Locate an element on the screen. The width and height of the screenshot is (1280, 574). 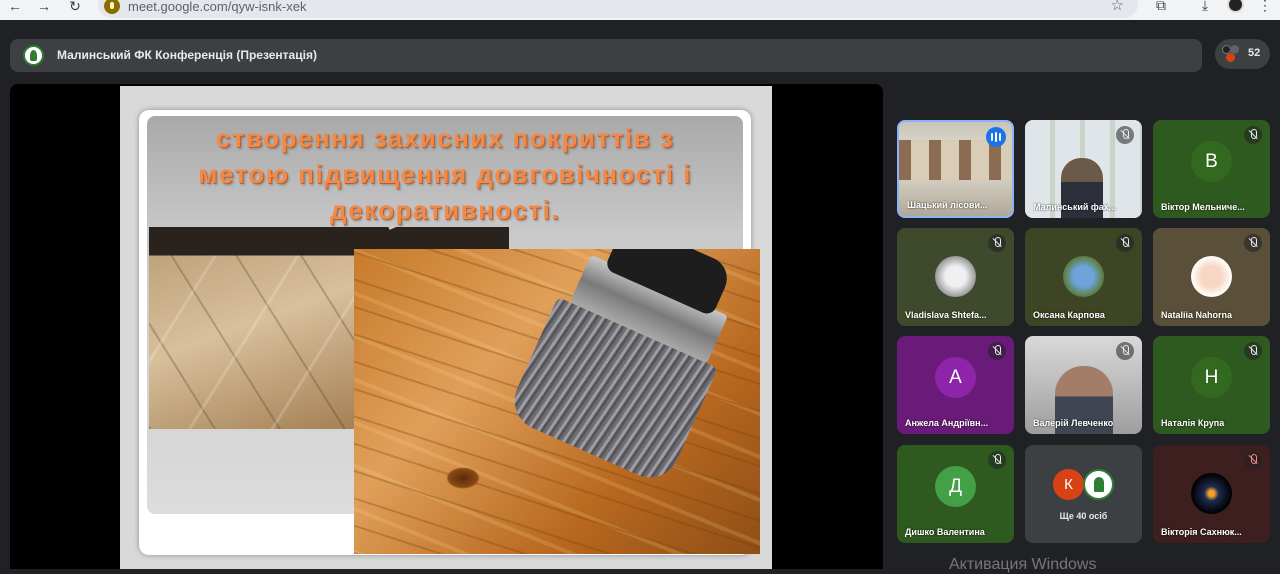
participant-tile: Валерій Левченко is located at coordinates (1083, 385).